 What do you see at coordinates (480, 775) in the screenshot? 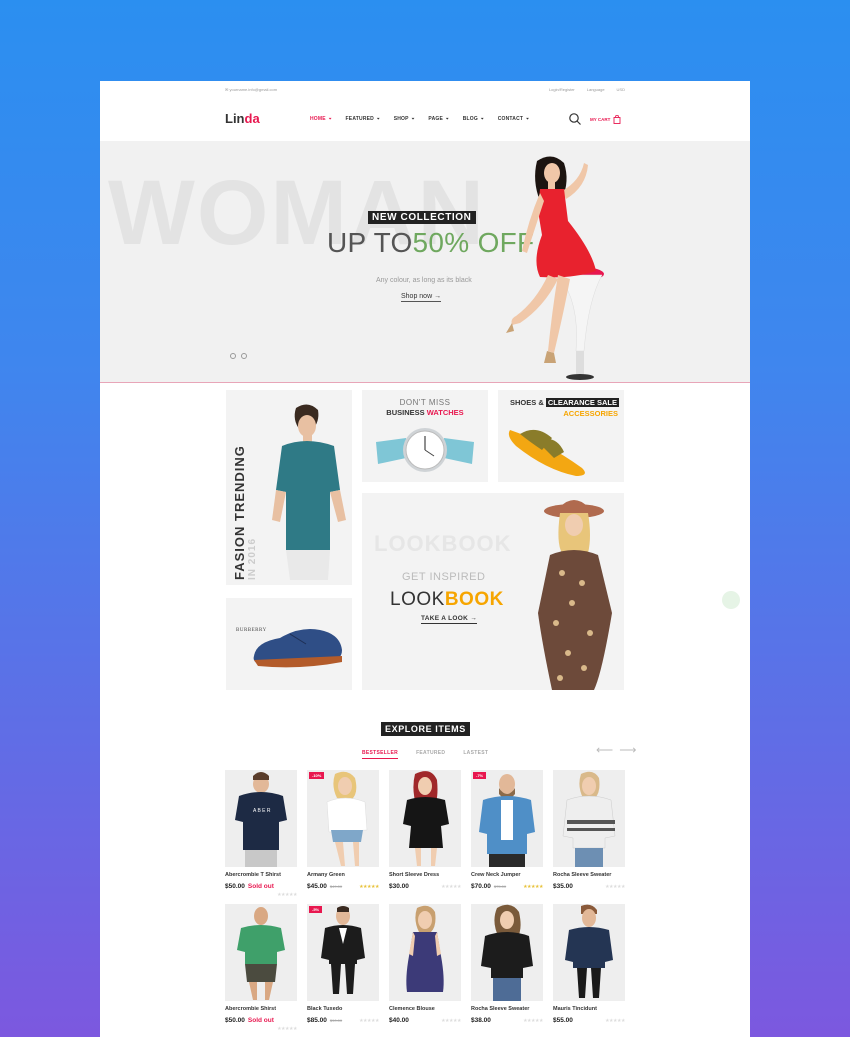
I see `sale-badge: -7%` at bounding box center [480, 775].